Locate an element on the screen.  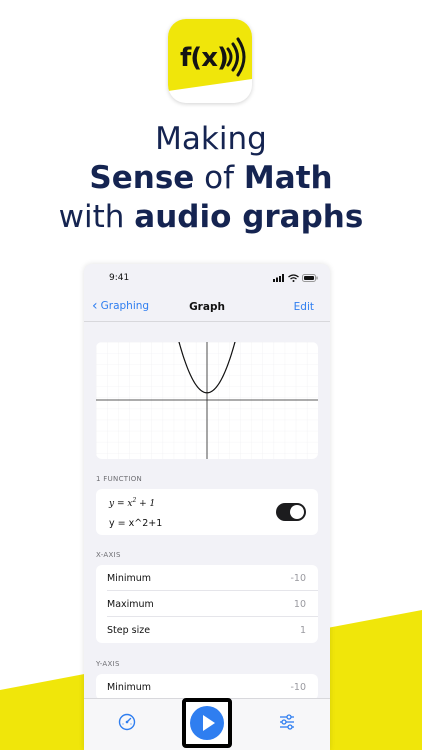
x-axis-maximum-row: Maximum 10 is located at coordinates (212, 604).